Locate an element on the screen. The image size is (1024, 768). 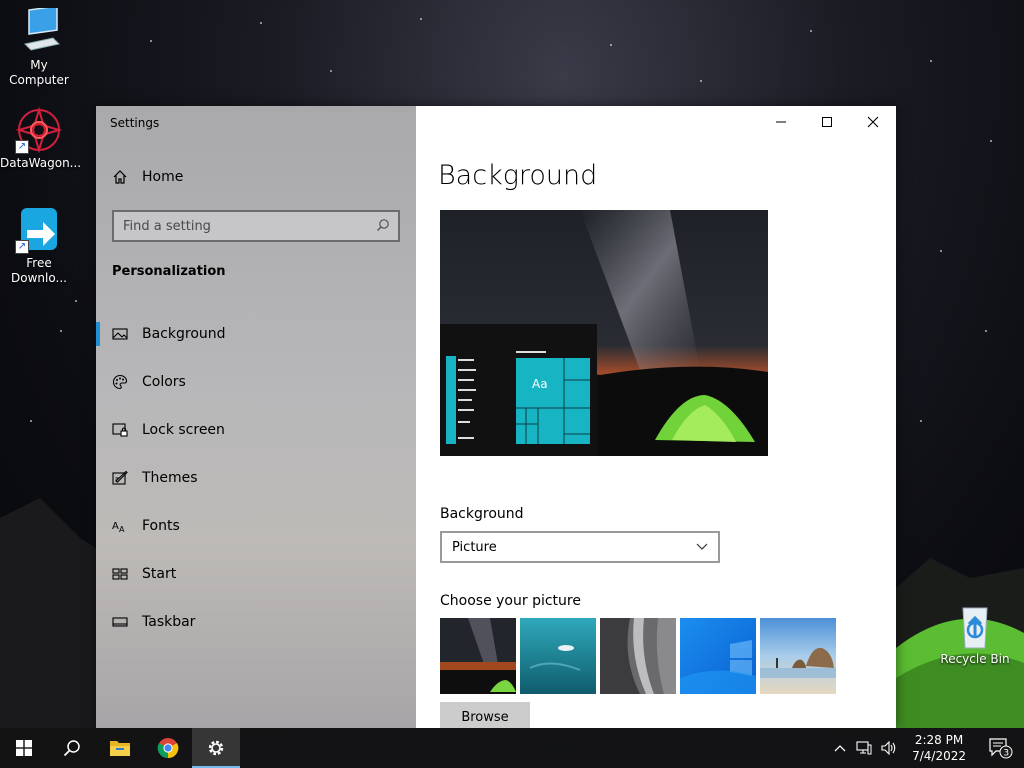
nav-item-lock-screen: Lock screen is located at coordinates (256, 430).